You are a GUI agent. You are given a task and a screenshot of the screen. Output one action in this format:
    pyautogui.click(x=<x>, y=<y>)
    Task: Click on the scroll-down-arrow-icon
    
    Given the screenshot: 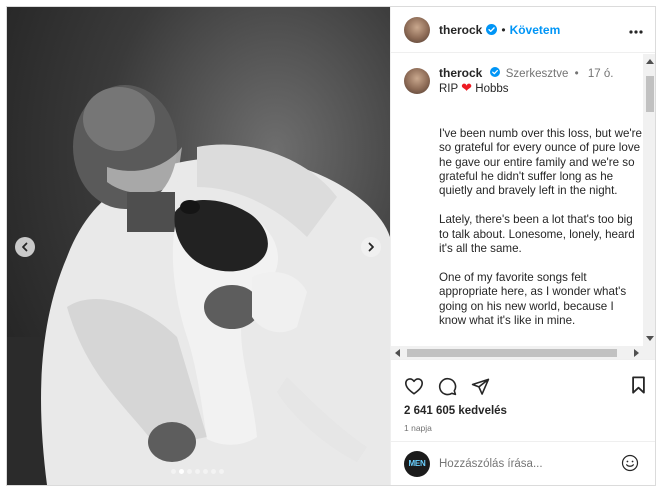 What is the action you would take?
    pyautogui.click(x=650, y=338)
    